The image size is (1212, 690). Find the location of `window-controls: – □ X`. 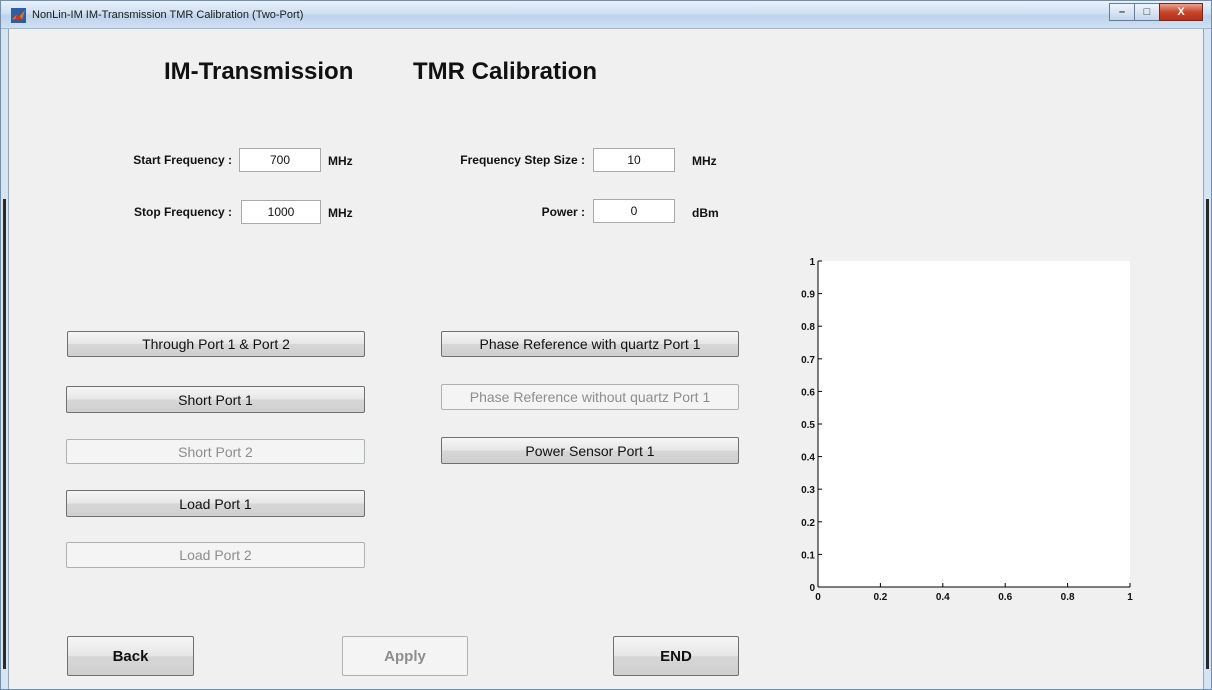

window-controls: – □ X is located at coordinates (1156, 12).